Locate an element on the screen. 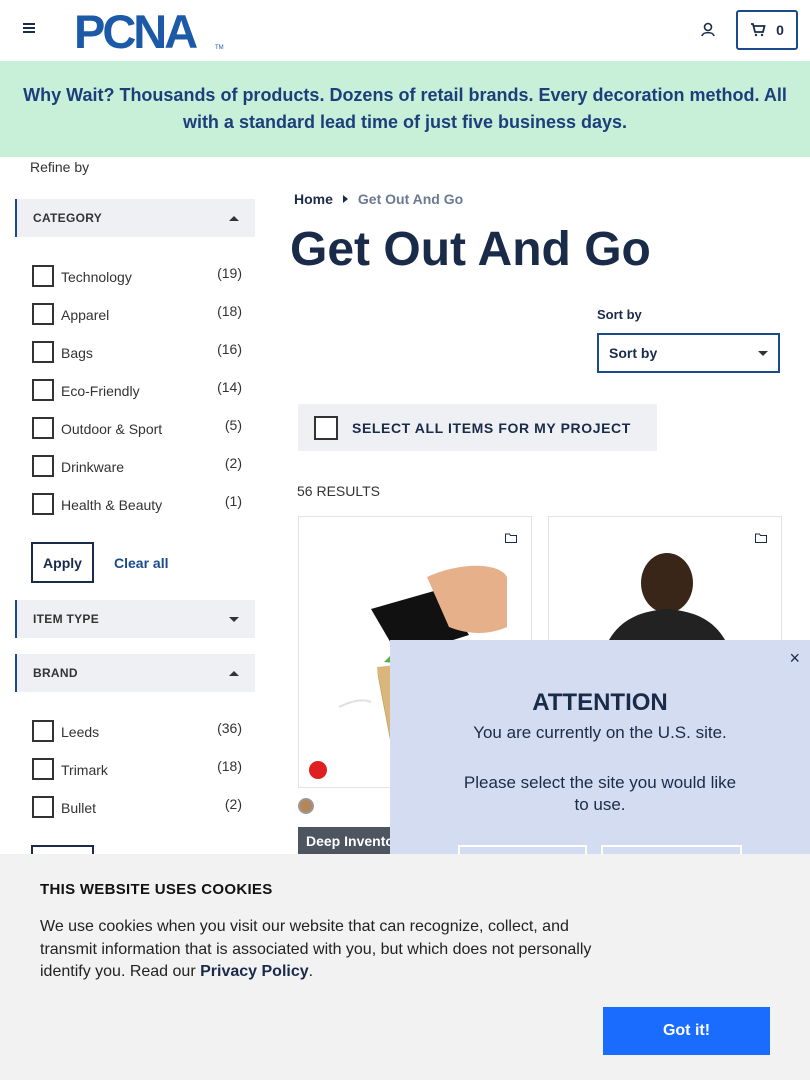 Image resolution: width=810 pixels, height=1080 pixels. cart-count: 0 is located at coordinates (780, 30).